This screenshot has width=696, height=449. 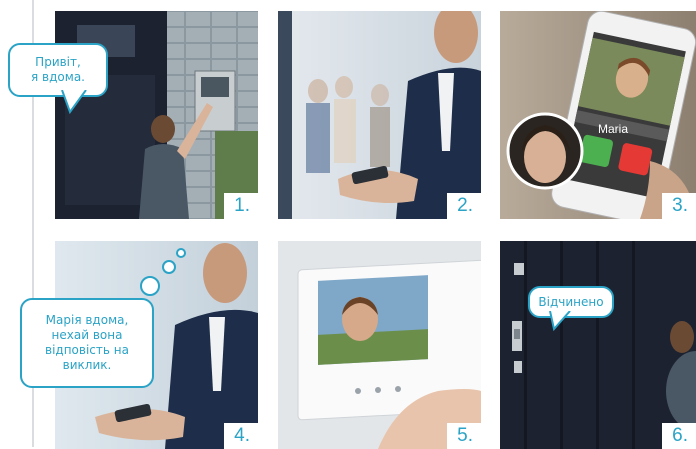 I want to click on caller-name-label: Maria, so click(x=613, y=129).